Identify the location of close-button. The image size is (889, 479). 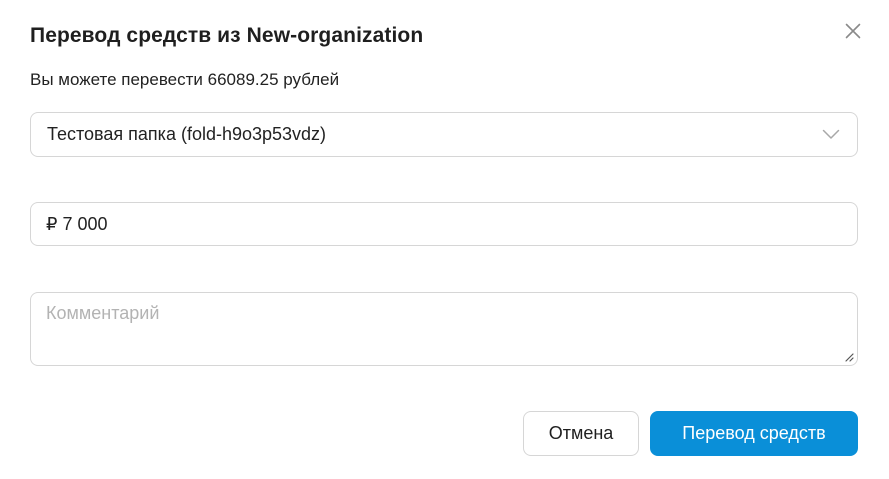
(853, 31).